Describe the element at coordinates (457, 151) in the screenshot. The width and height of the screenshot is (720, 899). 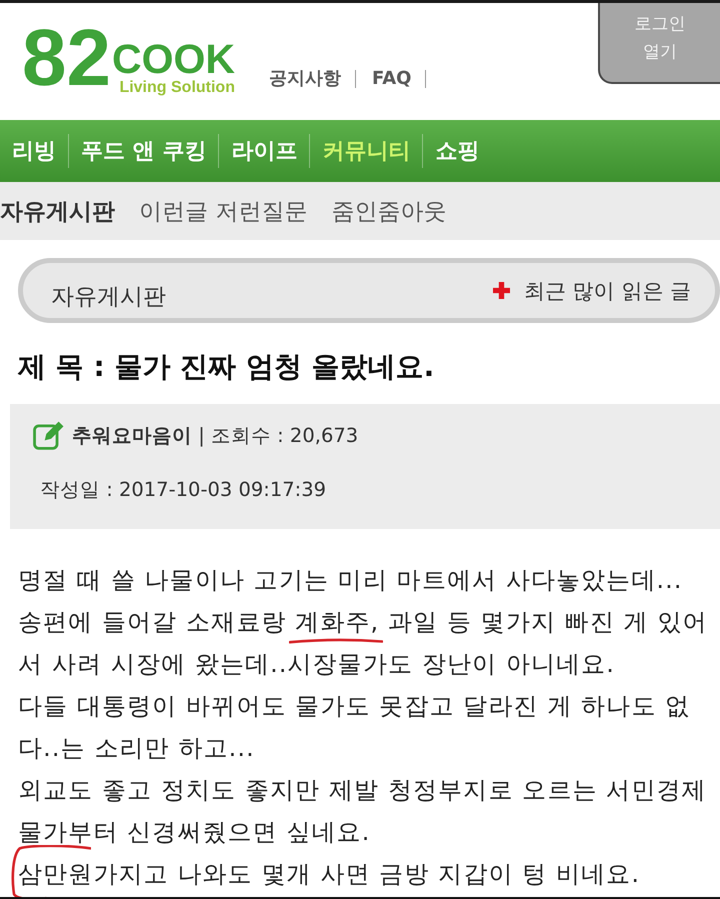
I see `nav-item: 쇼핑` at that location.